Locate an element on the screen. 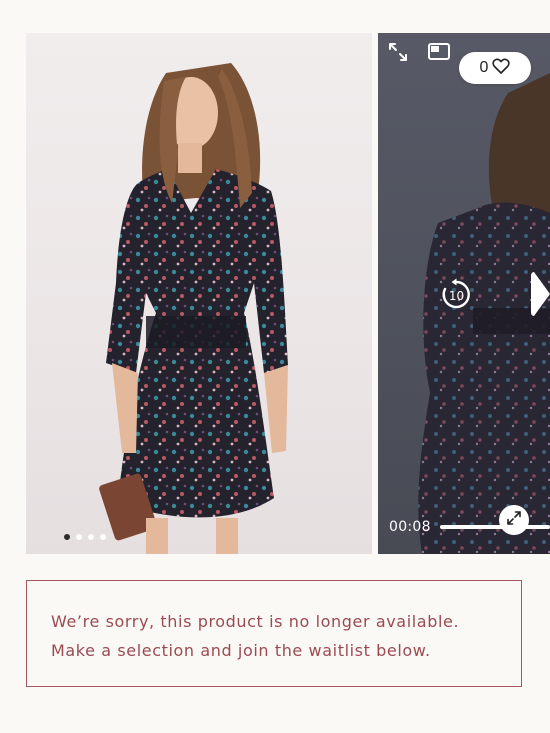 The image size is (550, 733). heart-icon is located at coordinates (501, 68).